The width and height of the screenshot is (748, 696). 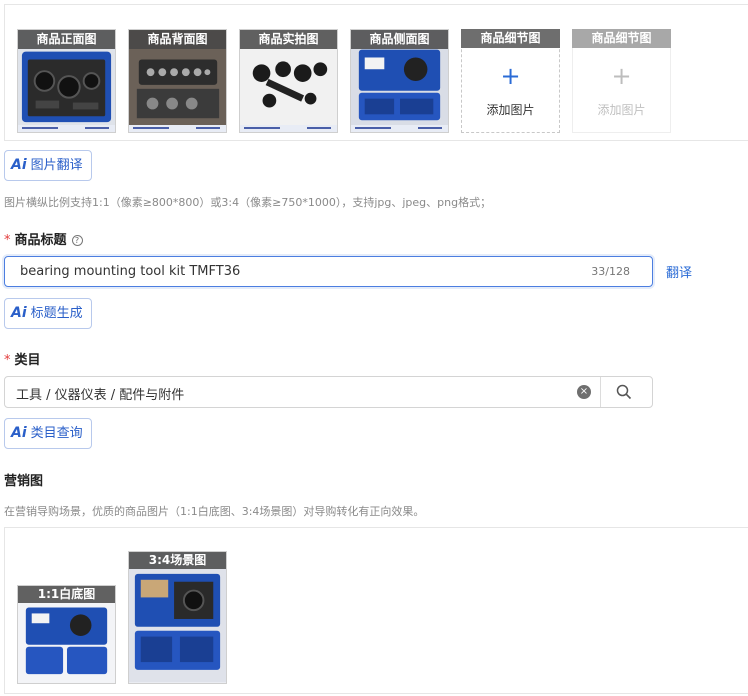 What do you see at coordinates (66, 594) in the screenshot?
I see `image-caption: 1:1白底图` at bounding box center [66, 594].